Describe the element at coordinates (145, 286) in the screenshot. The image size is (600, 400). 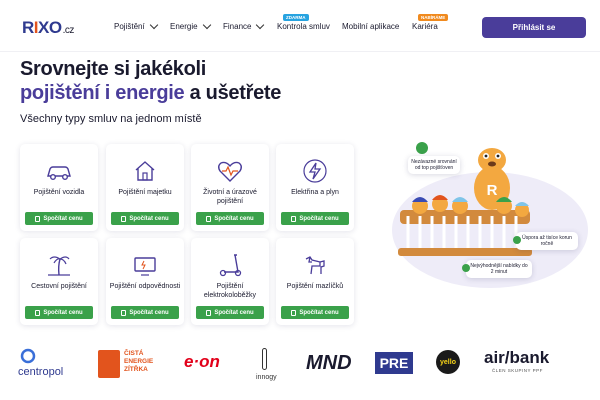
I see `product-label: Pojištění odpovědnosti` at that location.